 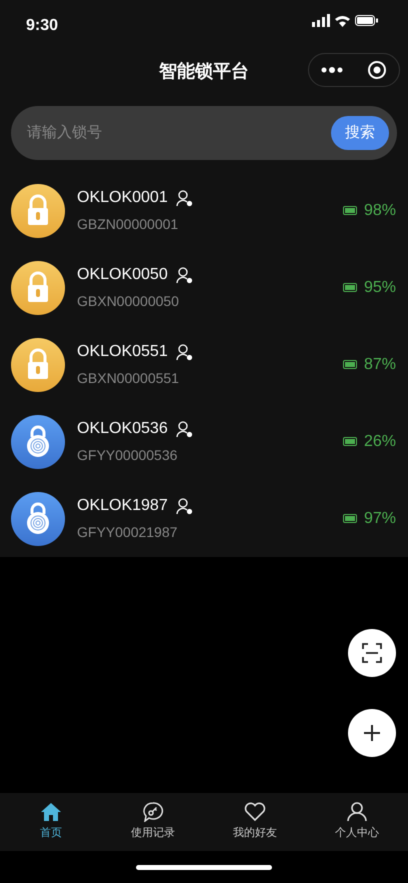 I want to click on lock-name: OKLOK0001, so click(x=122, y=198).